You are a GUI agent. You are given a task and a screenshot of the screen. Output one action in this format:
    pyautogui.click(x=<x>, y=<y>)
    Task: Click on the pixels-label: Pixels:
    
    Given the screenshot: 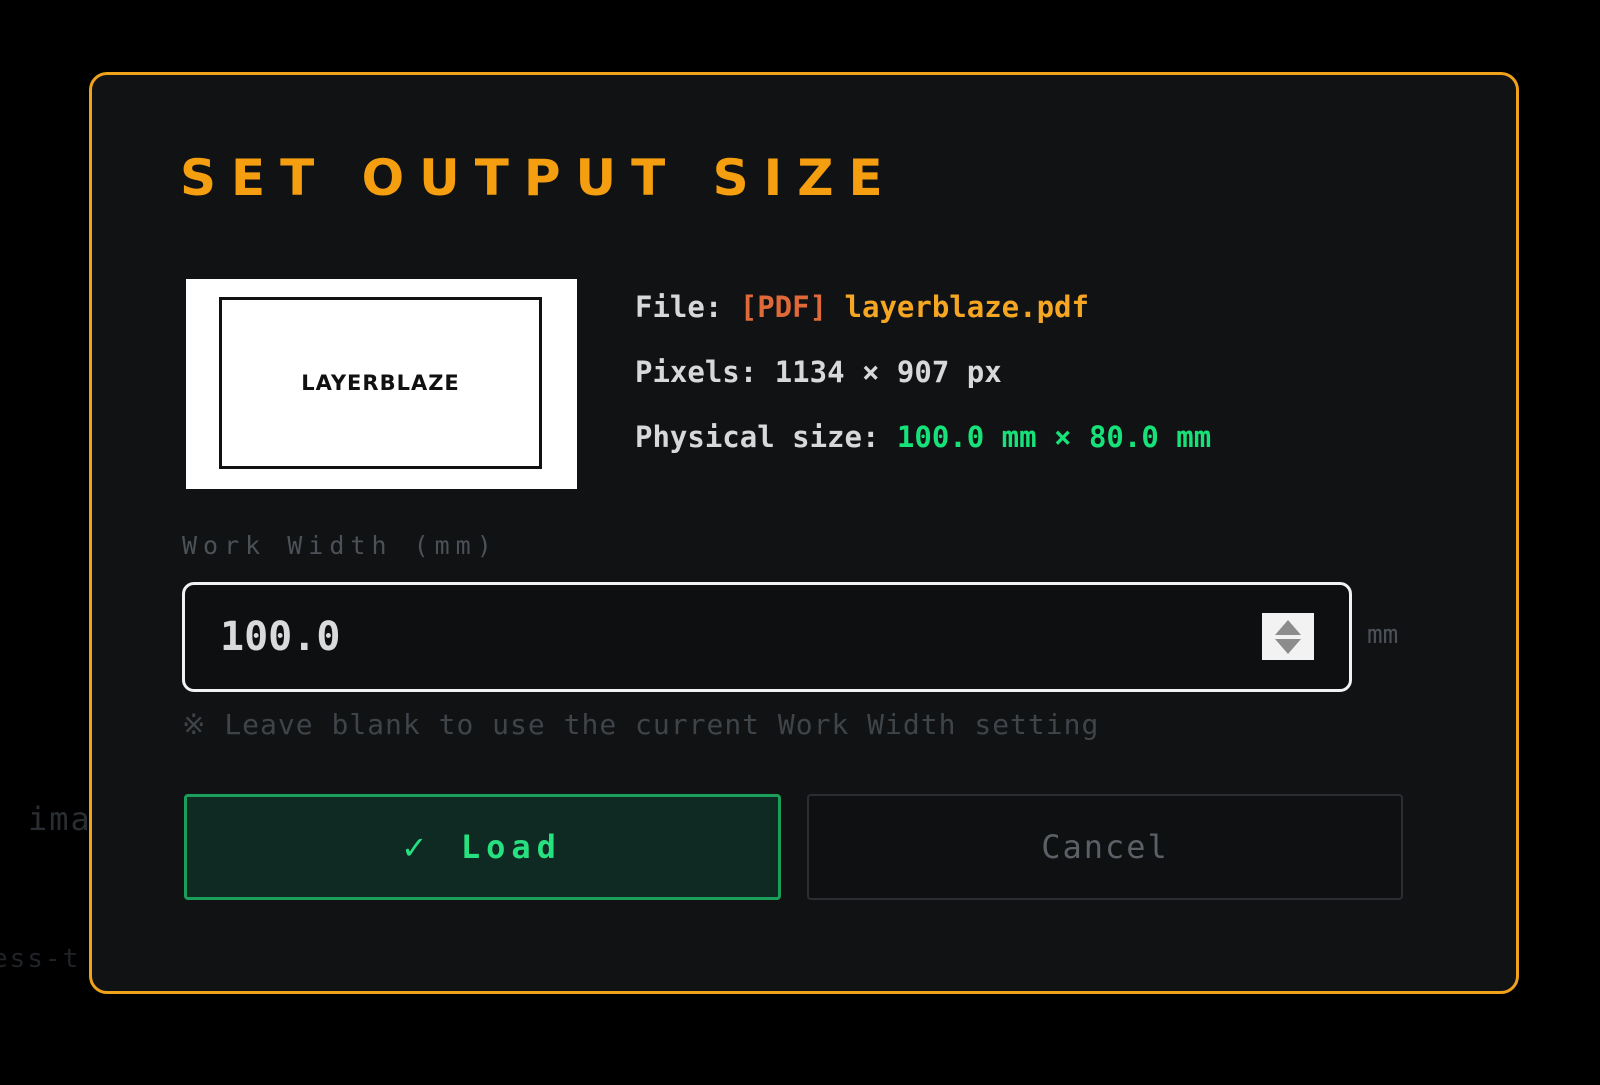 What is the action you would take?
    pyautogui.click(x=705, y=372)
    